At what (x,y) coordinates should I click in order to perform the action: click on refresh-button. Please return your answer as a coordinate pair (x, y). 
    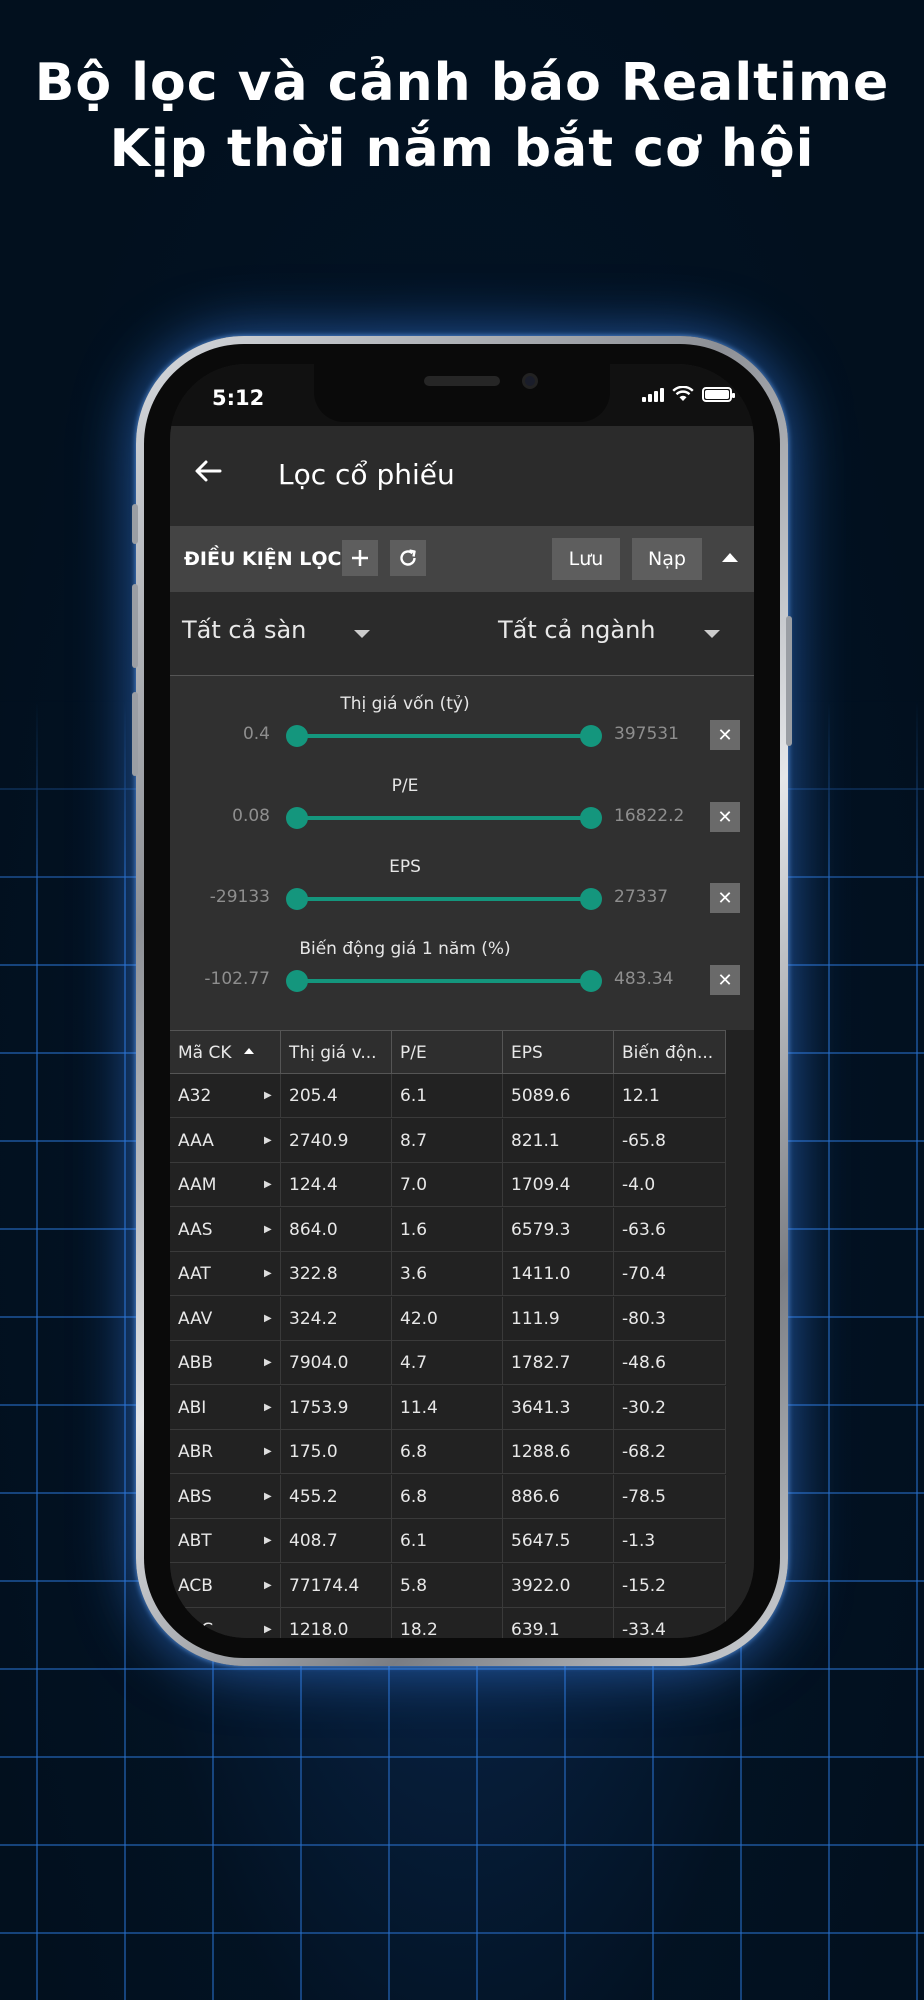
    Looking at the image, I should click on (408, 558).